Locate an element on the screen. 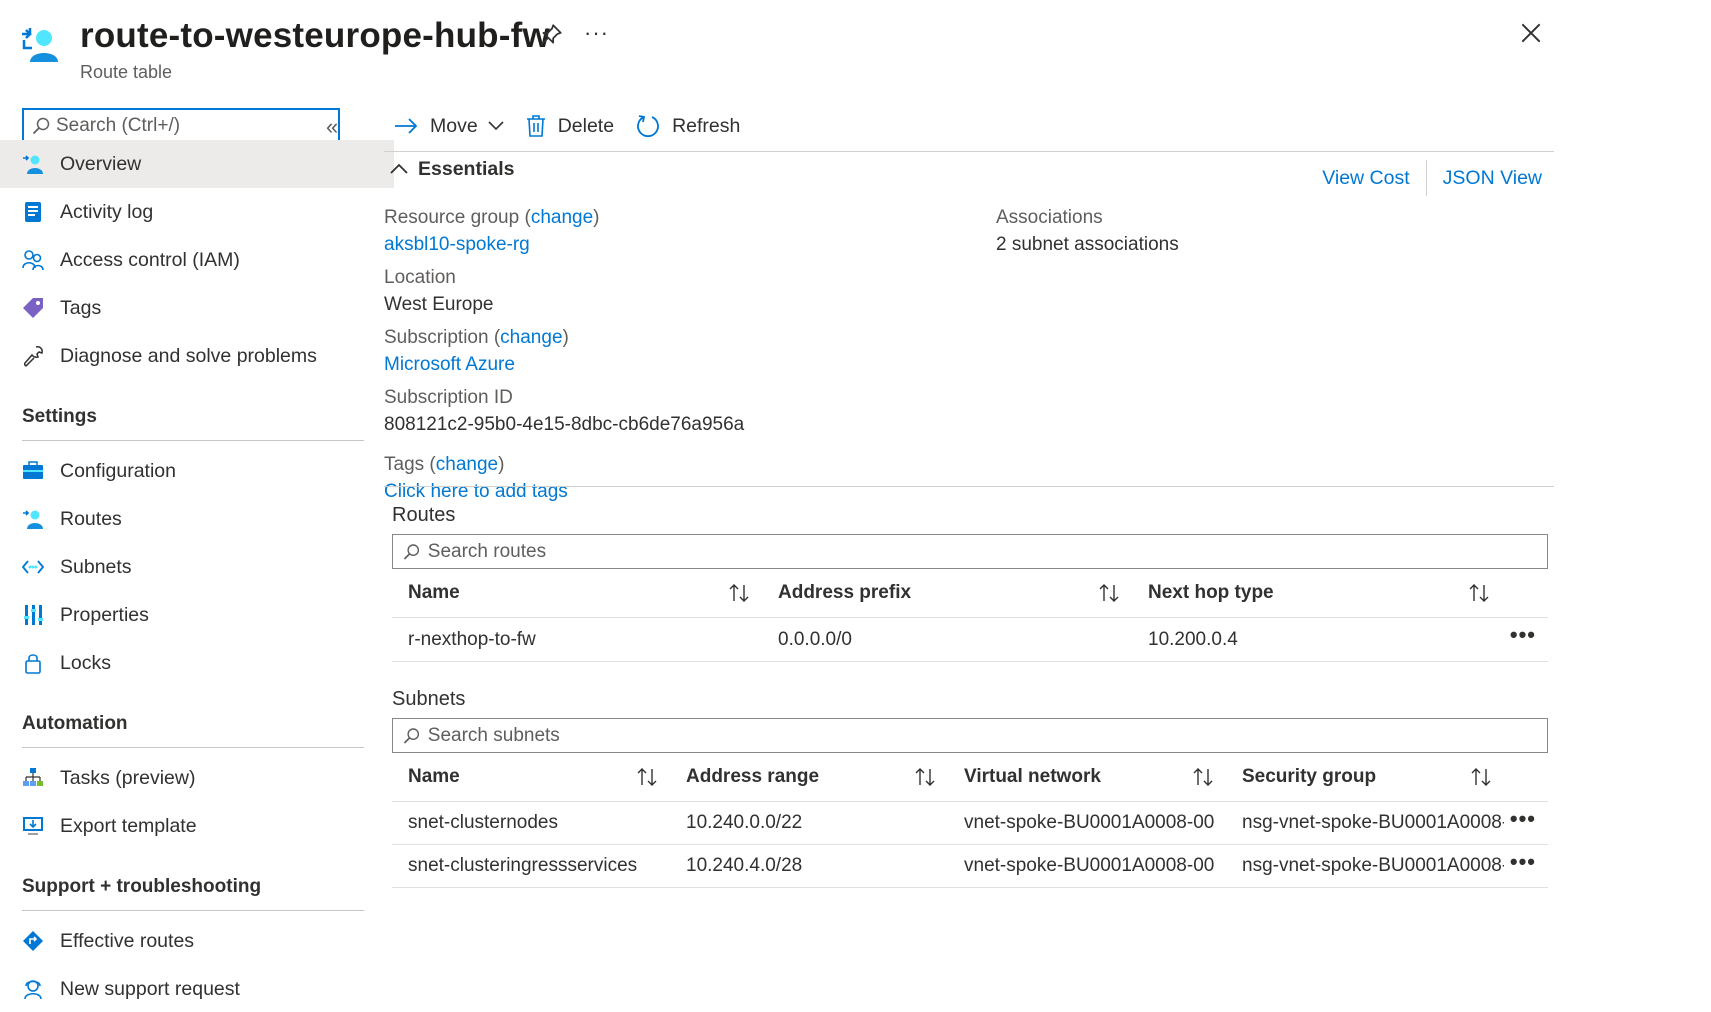 This screenshot has height=1012, width=1711. view-cost-link: View Cost is located at coordinates (1365, 178).